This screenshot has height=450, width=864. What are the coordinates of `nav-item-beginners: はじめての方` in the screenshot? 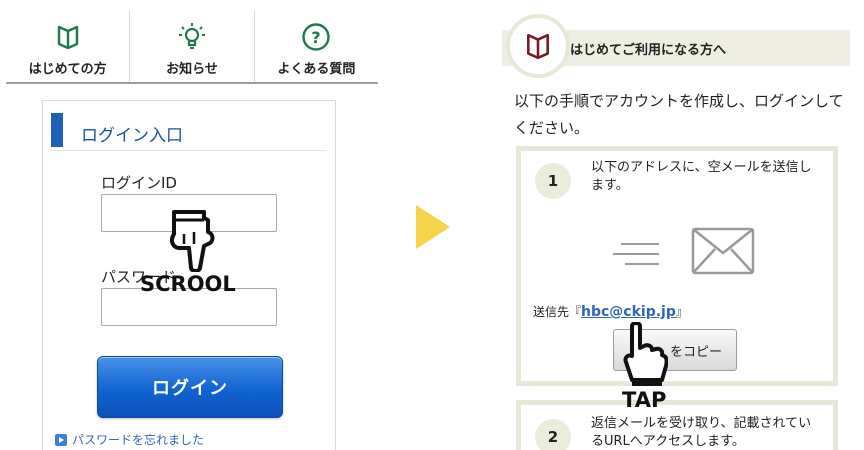 It's located at (68, 46).